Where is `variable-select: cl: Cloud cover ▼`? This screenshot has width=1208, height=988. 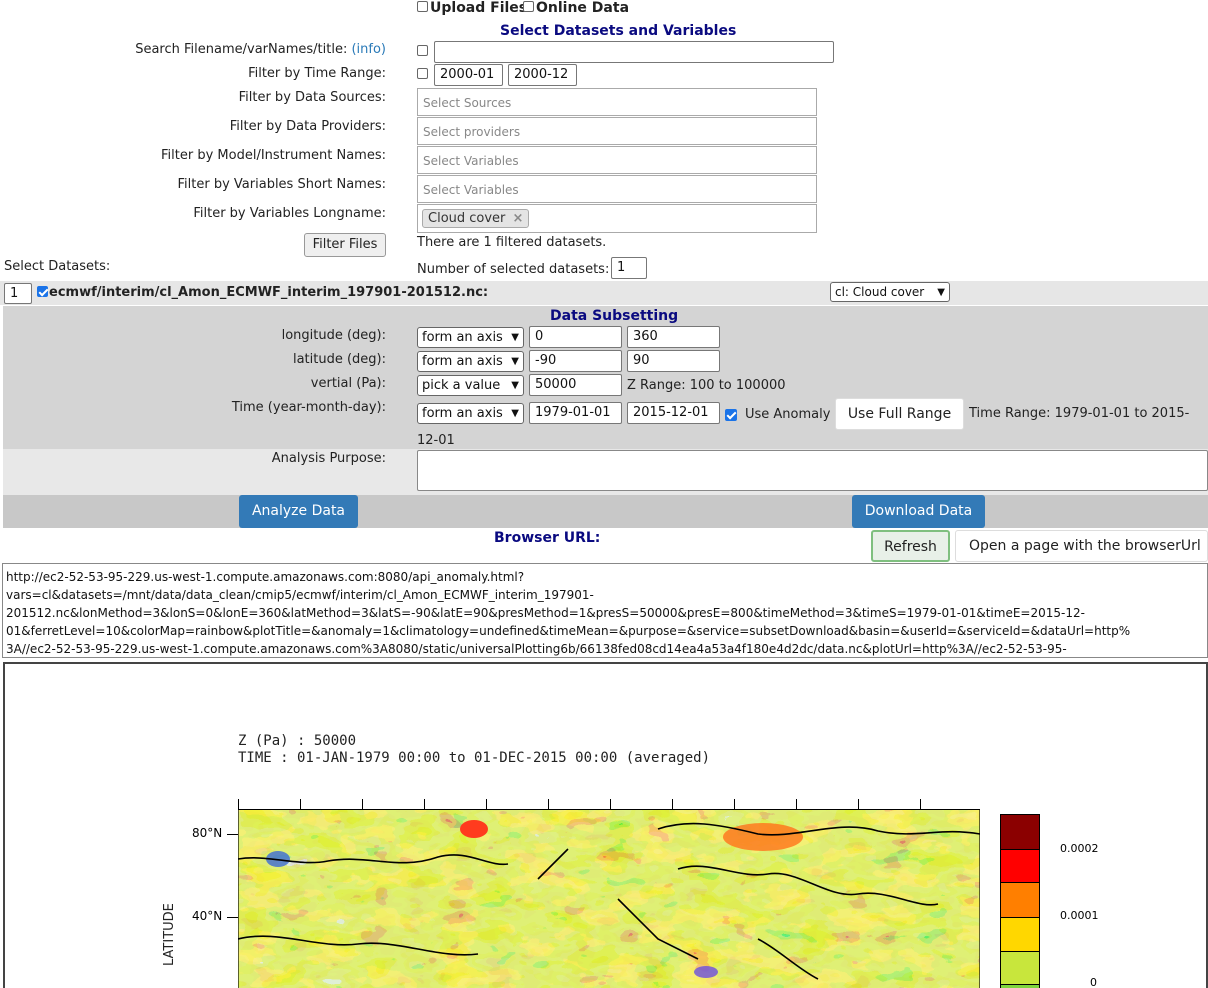 variable-select: cl: Cloud cover ▼ is located at coordinates (890, 292).